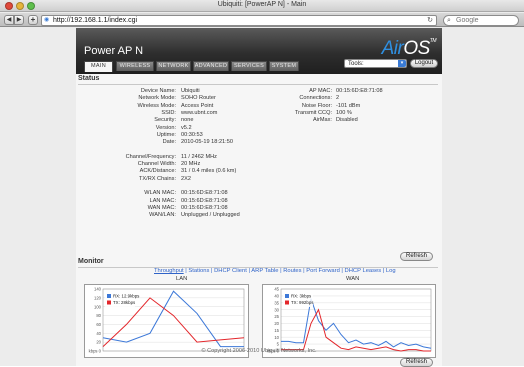 Image resolution: width=524 pixels, height=367 pixels. I want to click on status-row: LAN MAC: 00:15:6D:E8:71:08, so click(184, 201).